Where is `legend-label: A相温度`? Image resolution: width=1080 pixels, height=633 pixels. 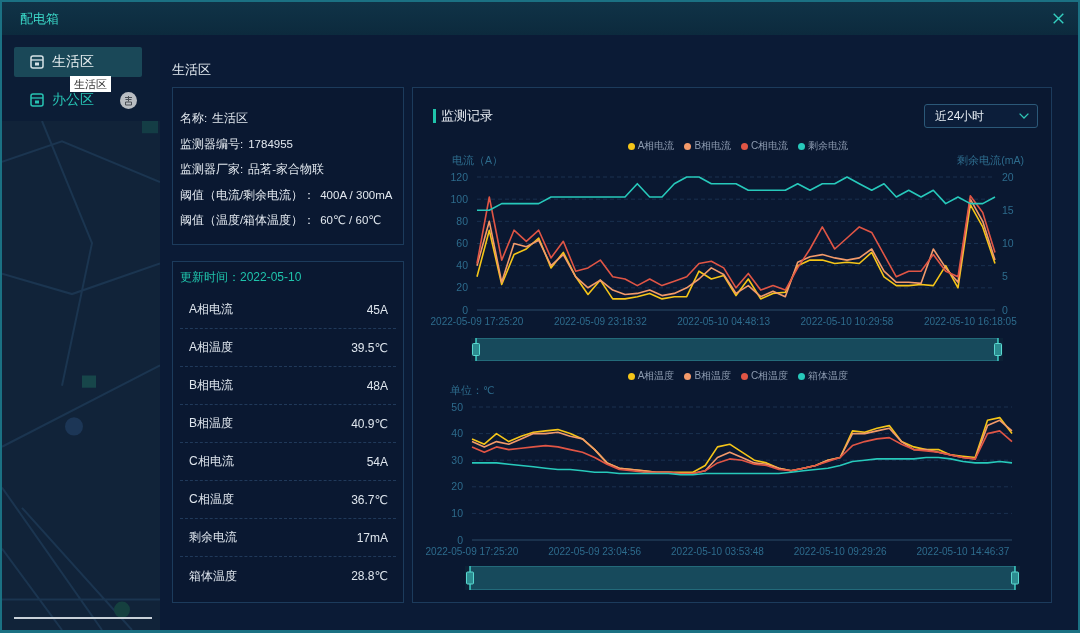 legend-label: A相温度 is located at coordinates (656, 376).